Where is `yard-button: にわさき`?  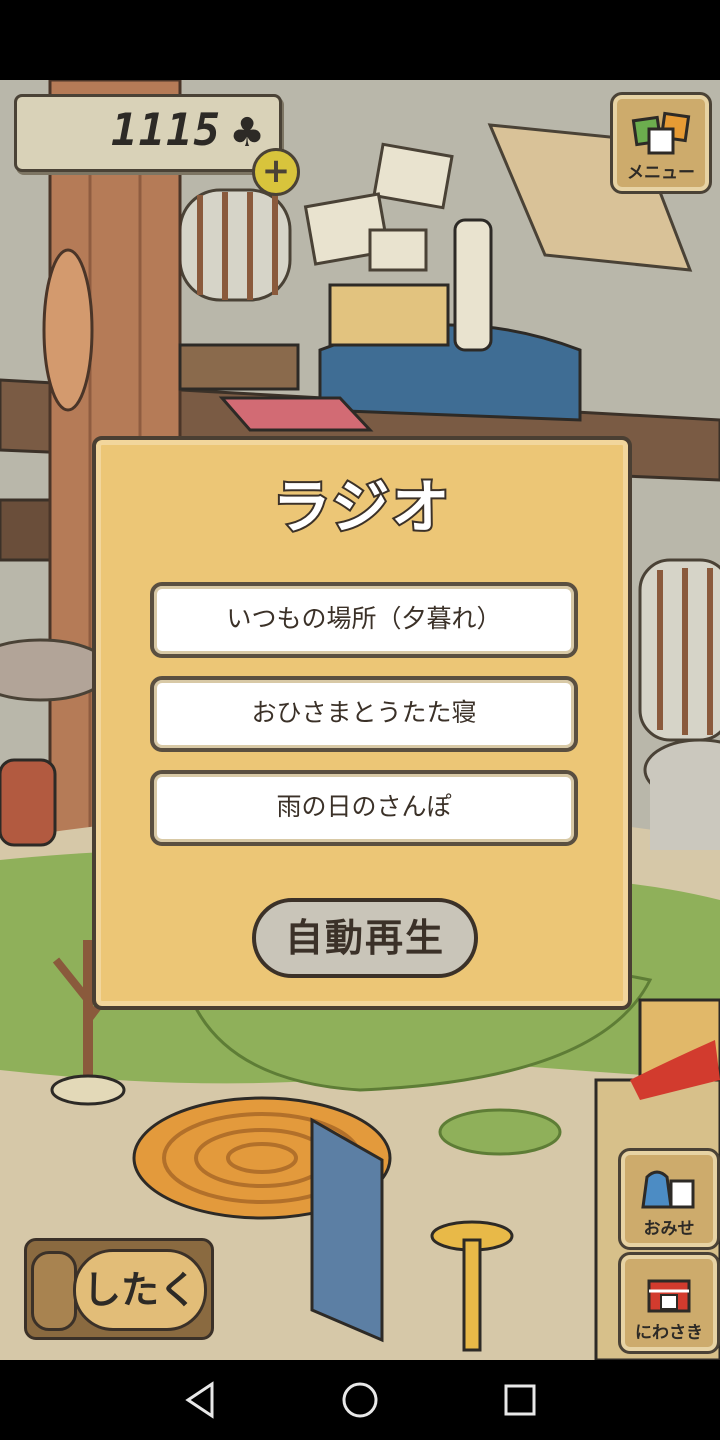
yard-button: にわさき is located at coordinates (669, 1303).